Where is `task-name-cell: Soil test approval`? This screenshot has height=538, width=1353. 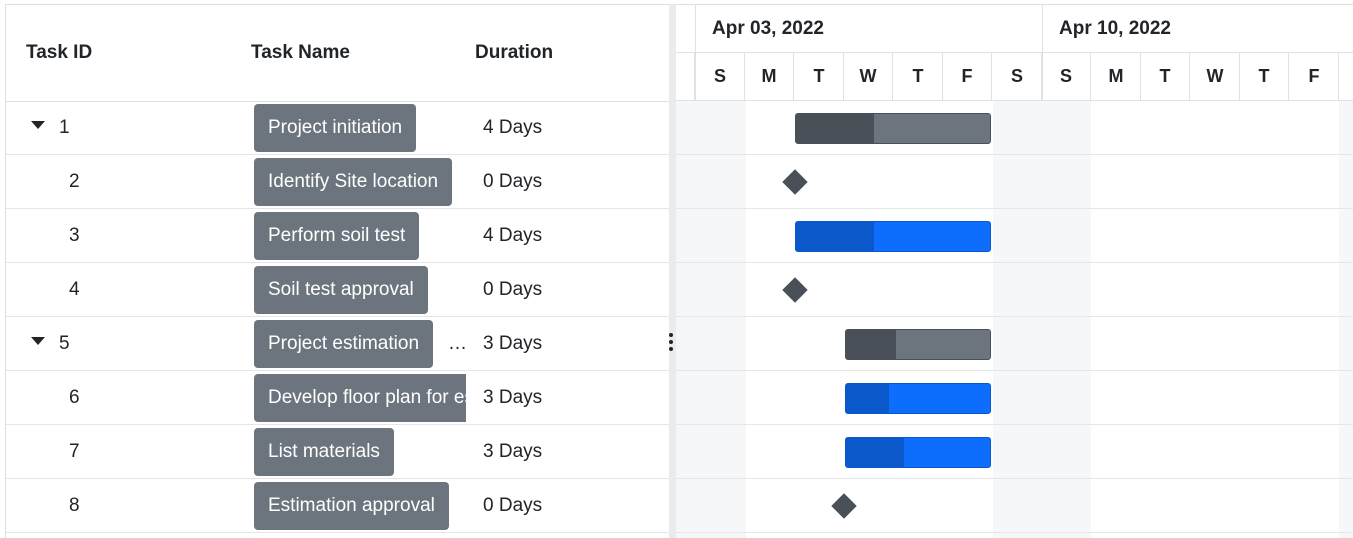
task-name-cell: Soil test approval is located at coordinates (360, 290).